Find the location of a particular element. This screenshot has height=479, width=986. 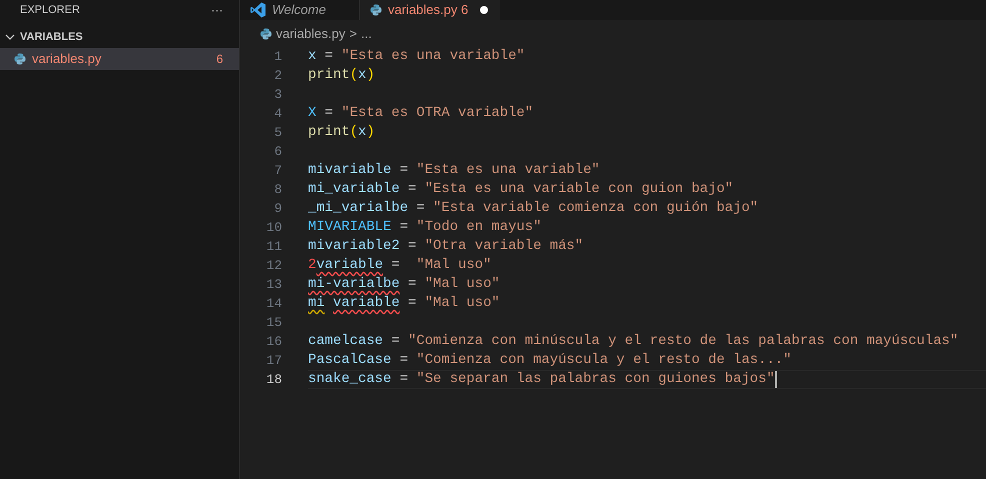

line-number: 13 is located at coordinates (273, 285).